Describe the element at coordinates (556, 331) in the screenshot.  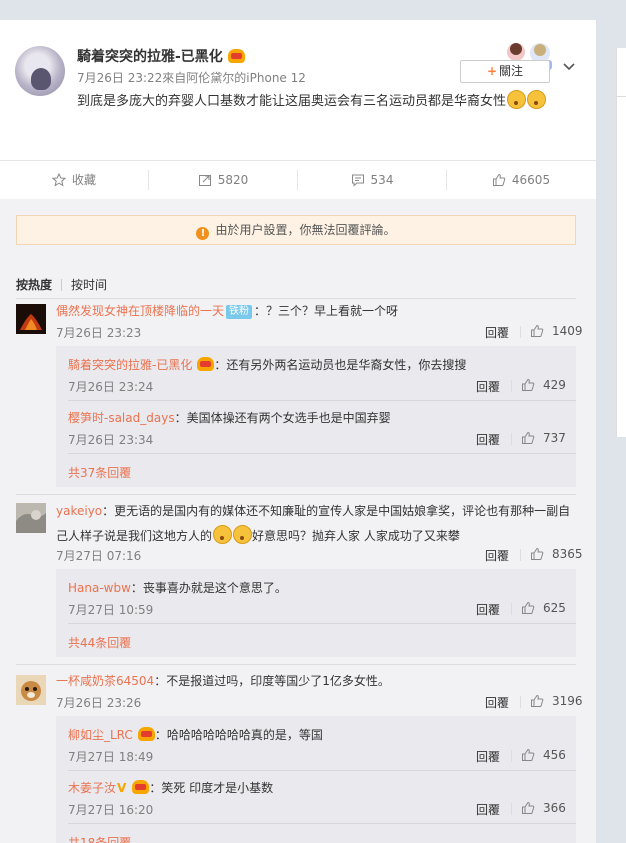
I see `comment-like-button: 1409` at that location.